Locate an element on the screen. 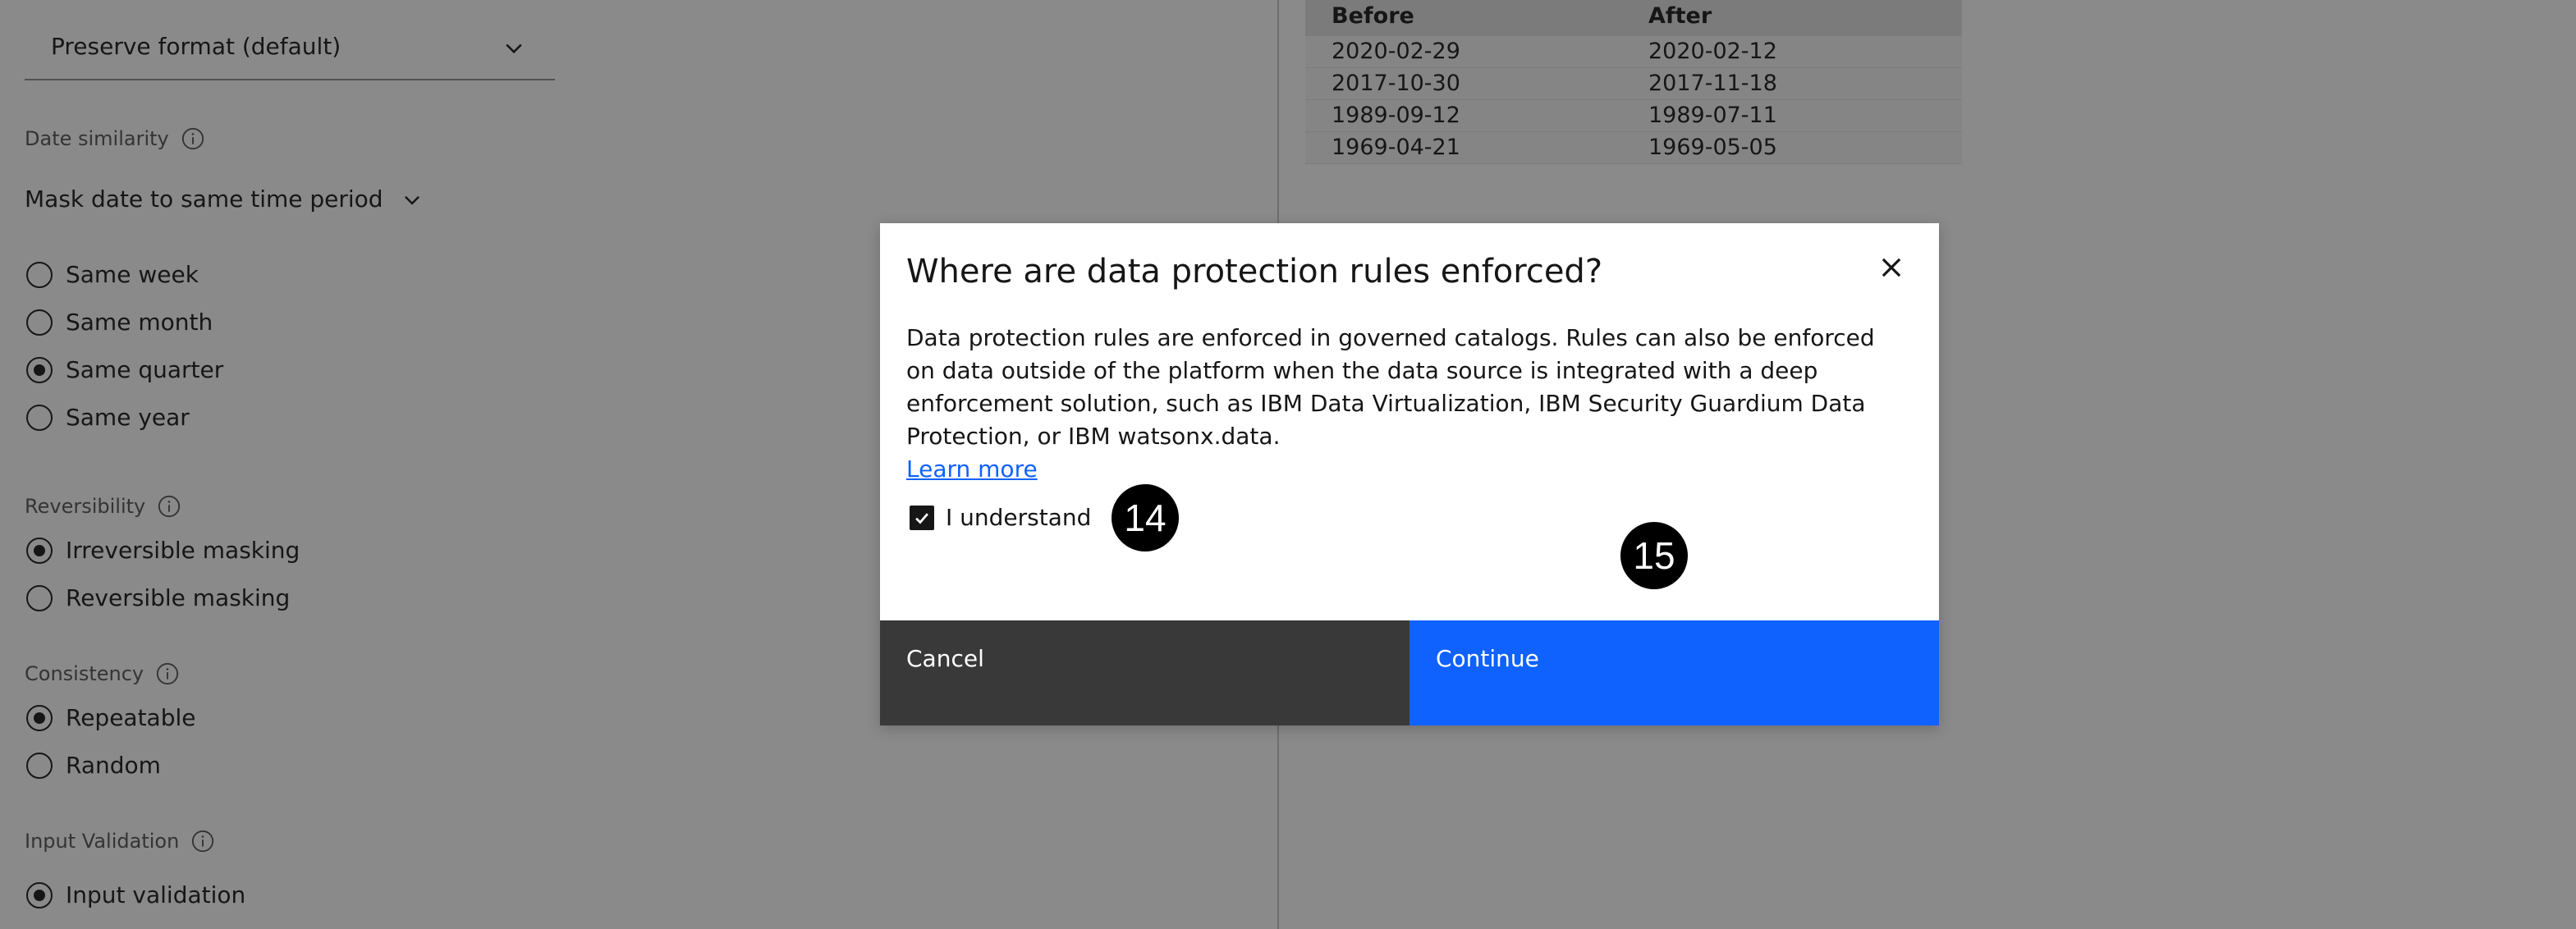  step-badge-15: 15 is located at coordinates (1654, 555).